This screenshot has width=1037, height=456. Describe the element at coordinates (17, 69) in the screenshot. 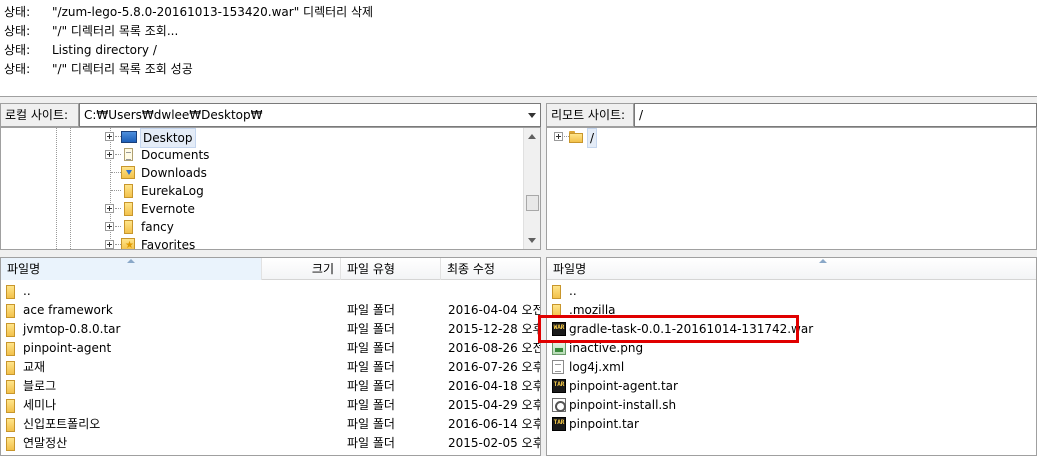

I see `log-label: 상태:` at that location.